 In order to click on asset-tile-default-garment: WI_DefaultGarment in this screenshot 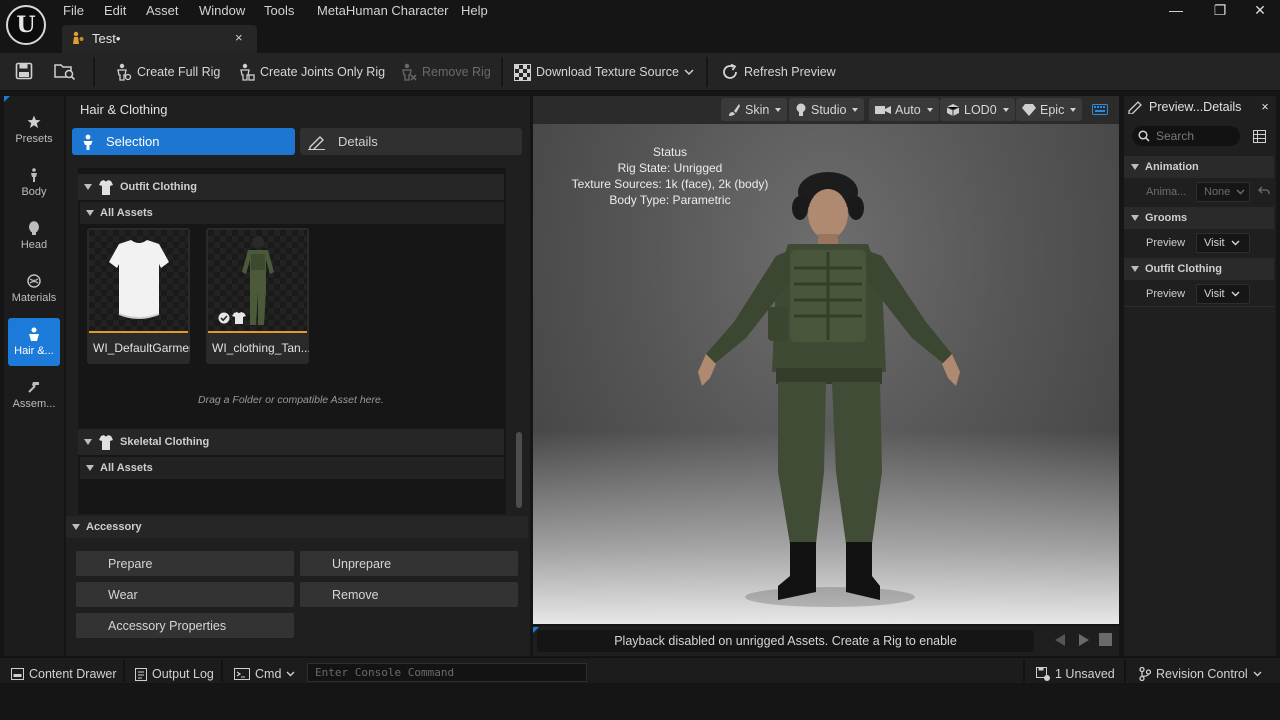, I will do `click(138, 296)`.